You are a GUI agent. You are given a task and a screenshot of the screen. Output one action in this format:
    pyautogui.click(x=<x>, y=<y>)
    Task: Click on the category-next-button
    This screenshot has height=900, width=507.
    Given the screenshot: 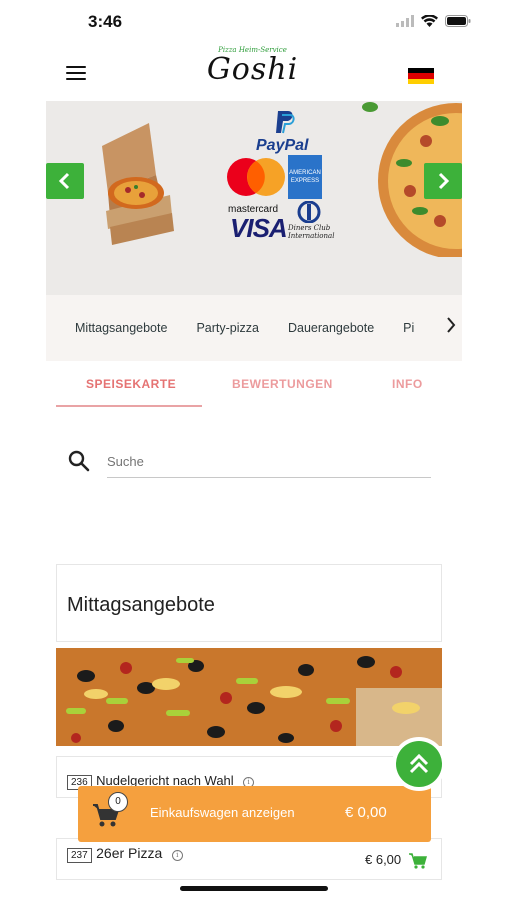 What is the action you would take?
    pyautogui.click(x=451, y=325)
    